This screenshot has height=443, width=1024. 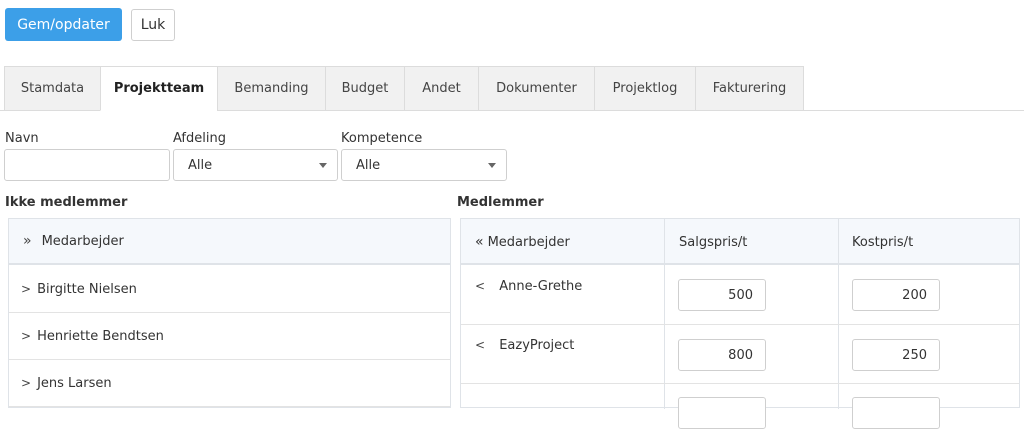 I want to click on double-chevron-right-icon: », so click(x=27, y=241).